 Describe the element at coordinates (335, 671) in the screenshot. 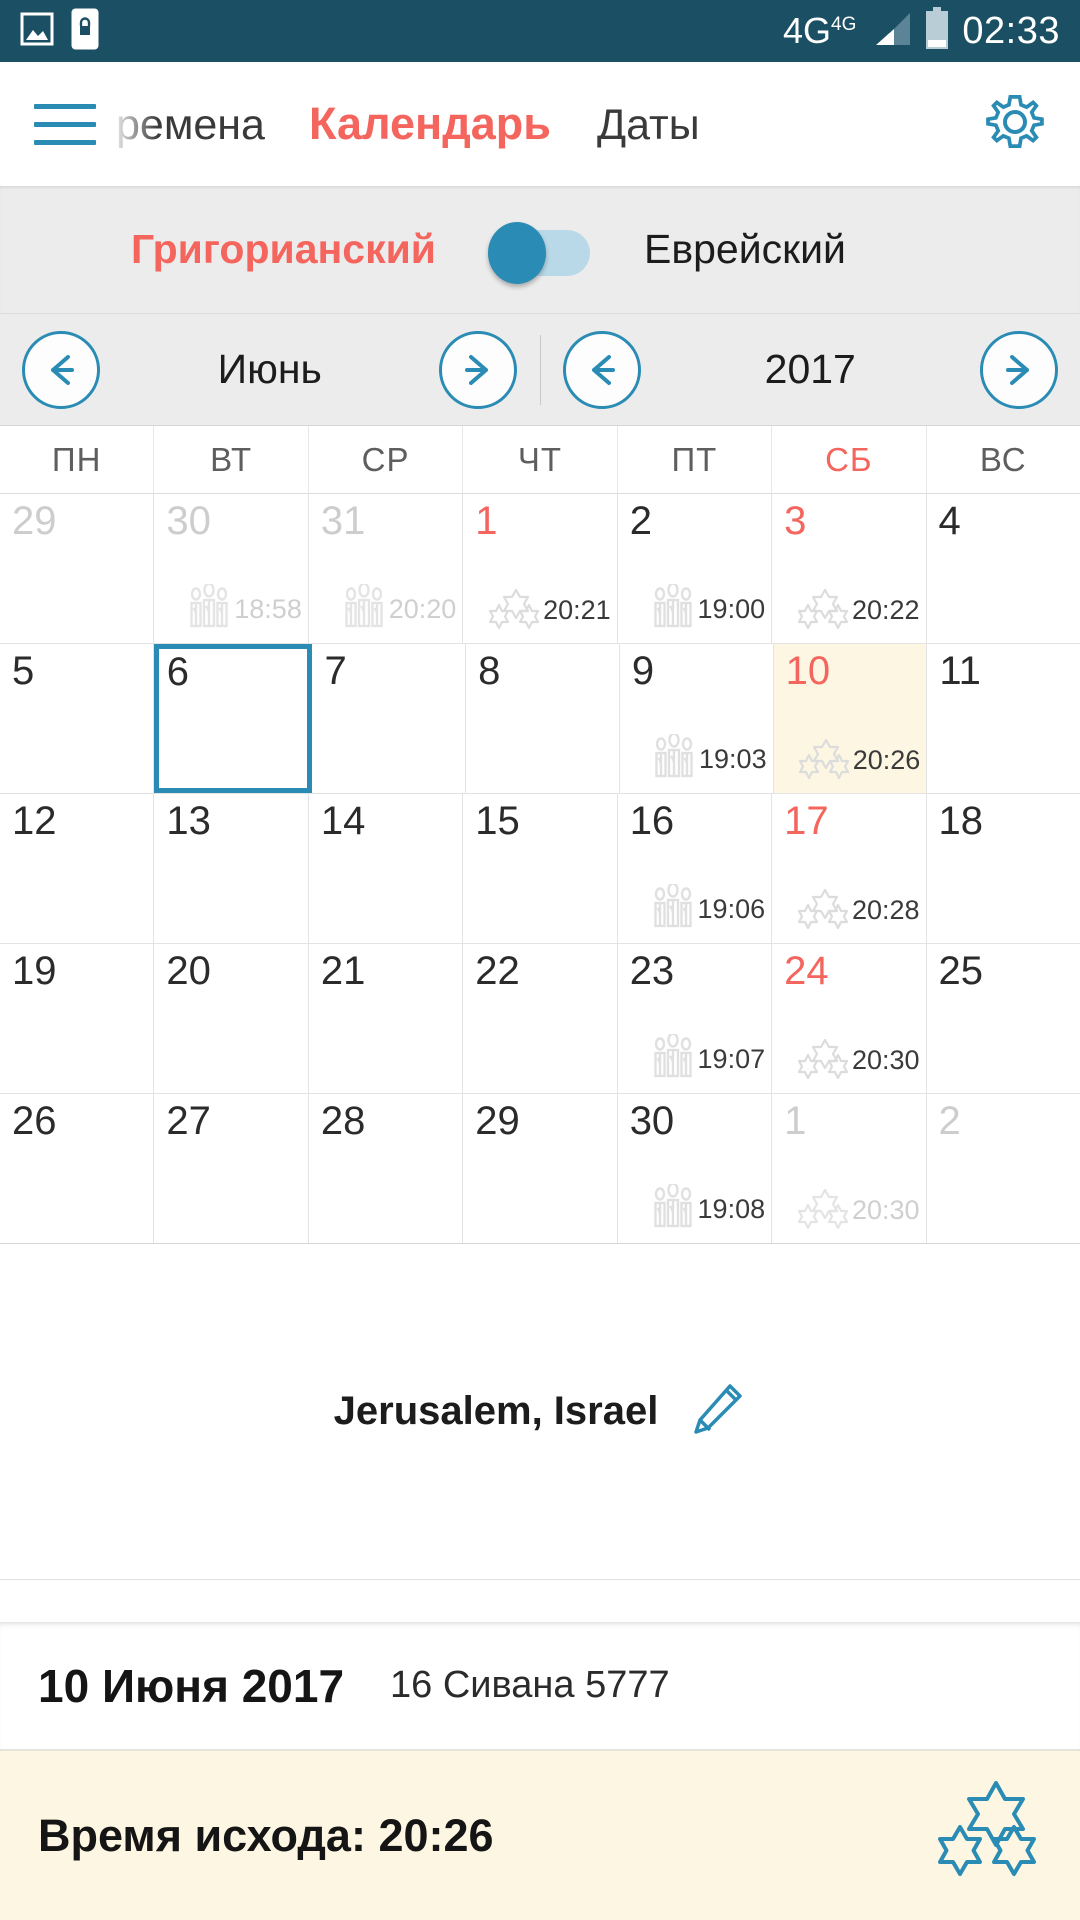

I see `day-number: 7` at that location.